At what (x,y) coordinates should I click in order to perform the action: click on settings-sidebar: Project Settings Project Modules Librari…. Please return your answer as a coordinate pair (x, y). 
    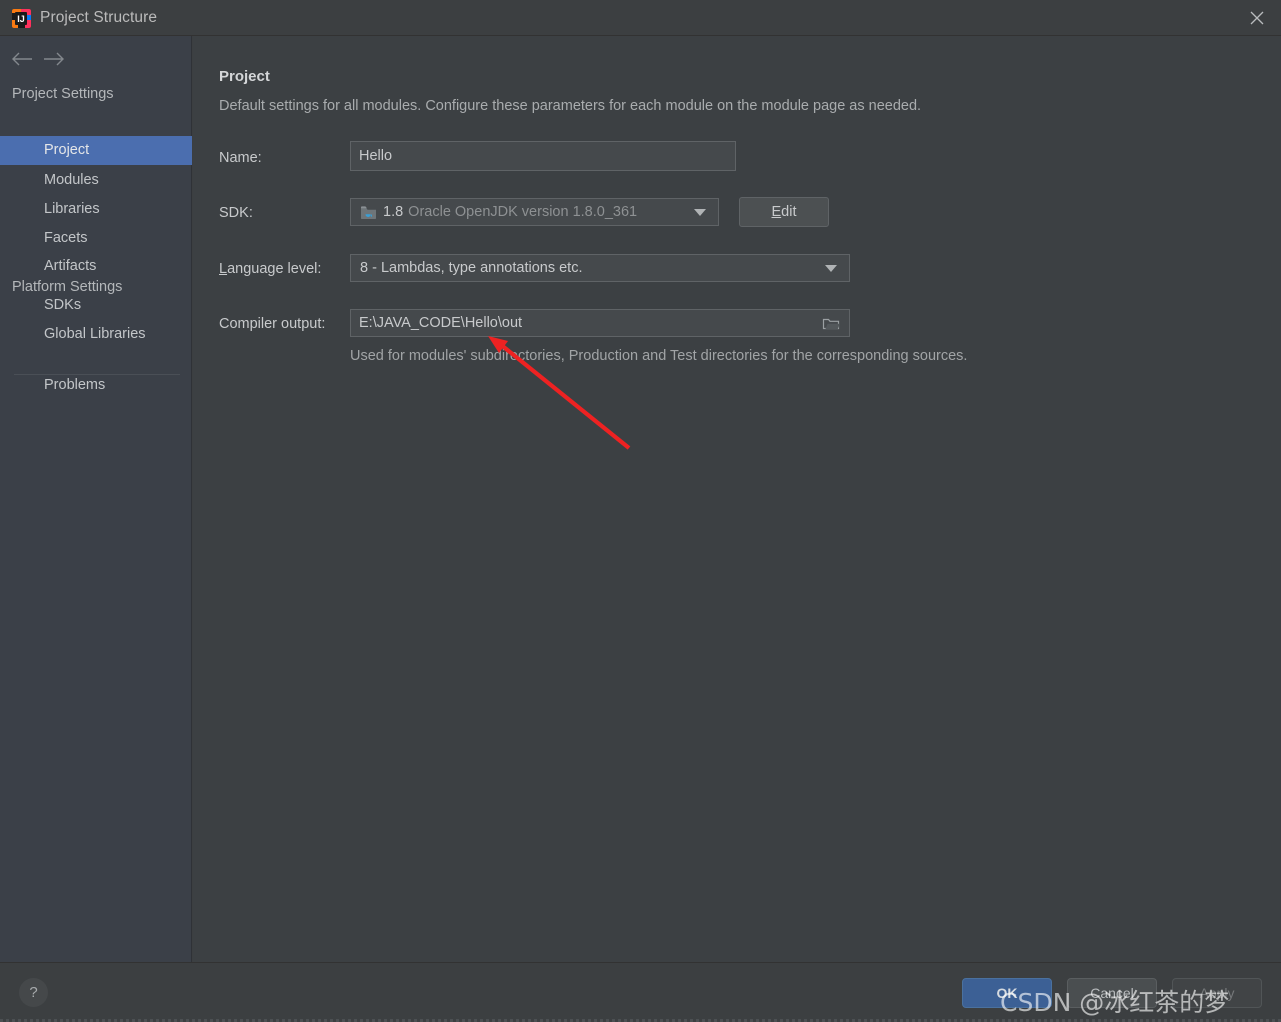
    Looking at the image, I should click on (96, 499).